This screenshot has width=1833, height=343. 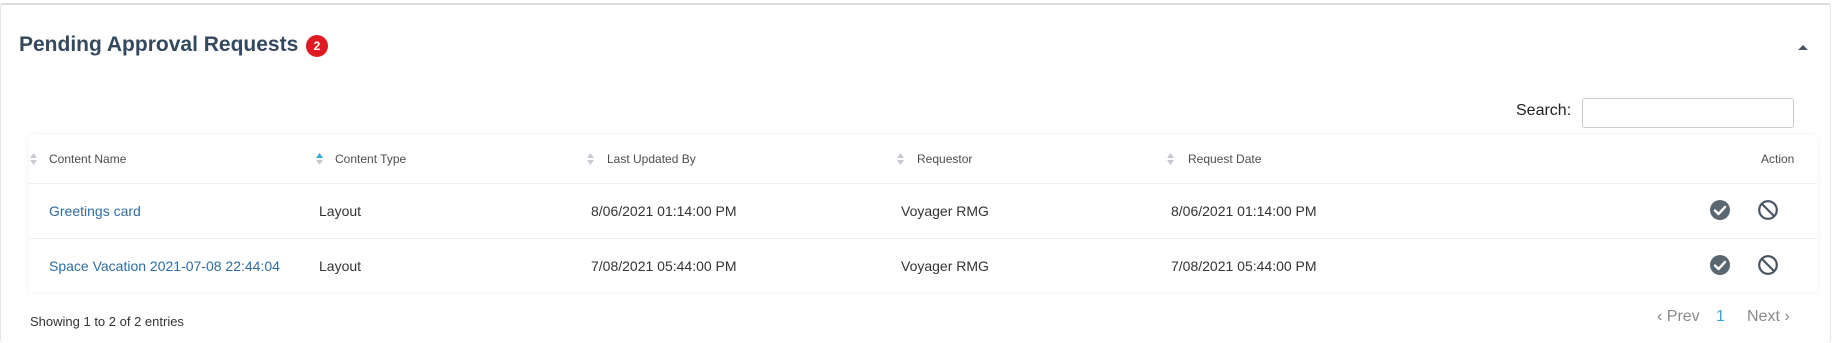 I want to click on page-number-button: 1, so click(x=1720, y=317).